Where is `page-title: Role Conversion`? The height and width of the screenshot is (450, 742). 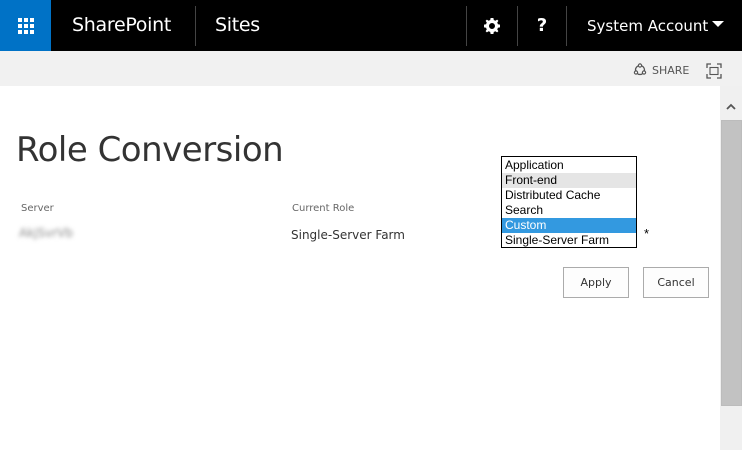 page-title: Role Conversion is located at coordinates (150, 150).